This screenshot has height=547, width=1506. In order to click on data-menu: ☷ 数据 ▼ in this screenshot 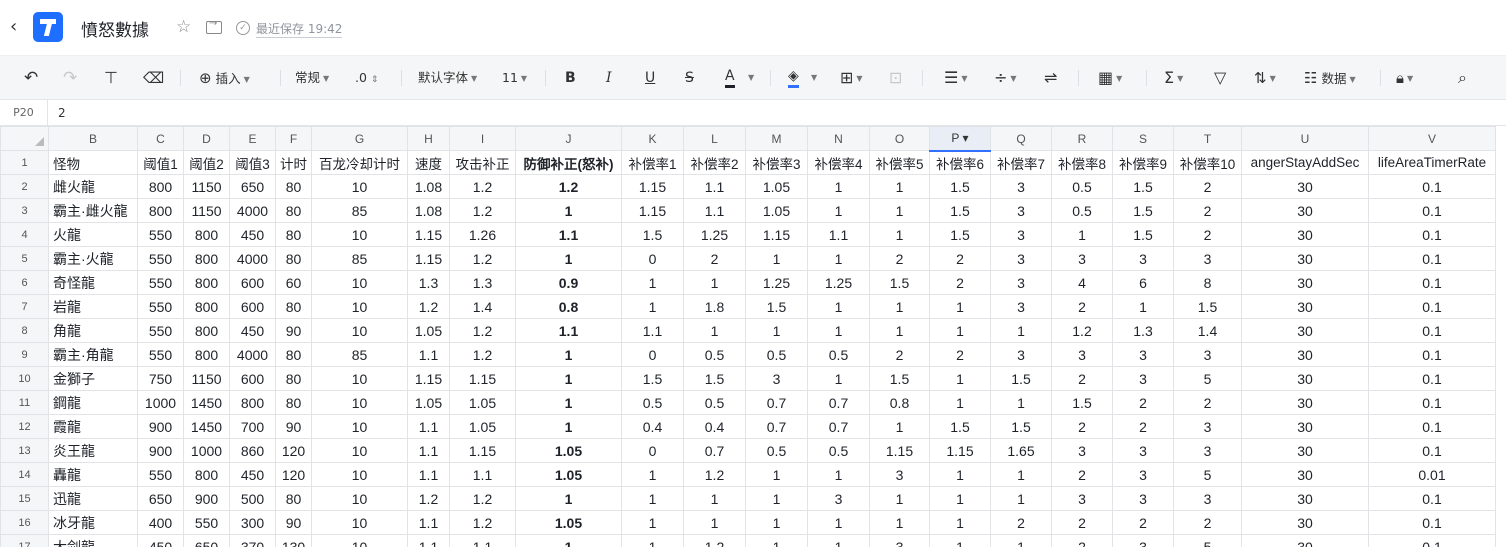, I will do `click(1330, 78)`.